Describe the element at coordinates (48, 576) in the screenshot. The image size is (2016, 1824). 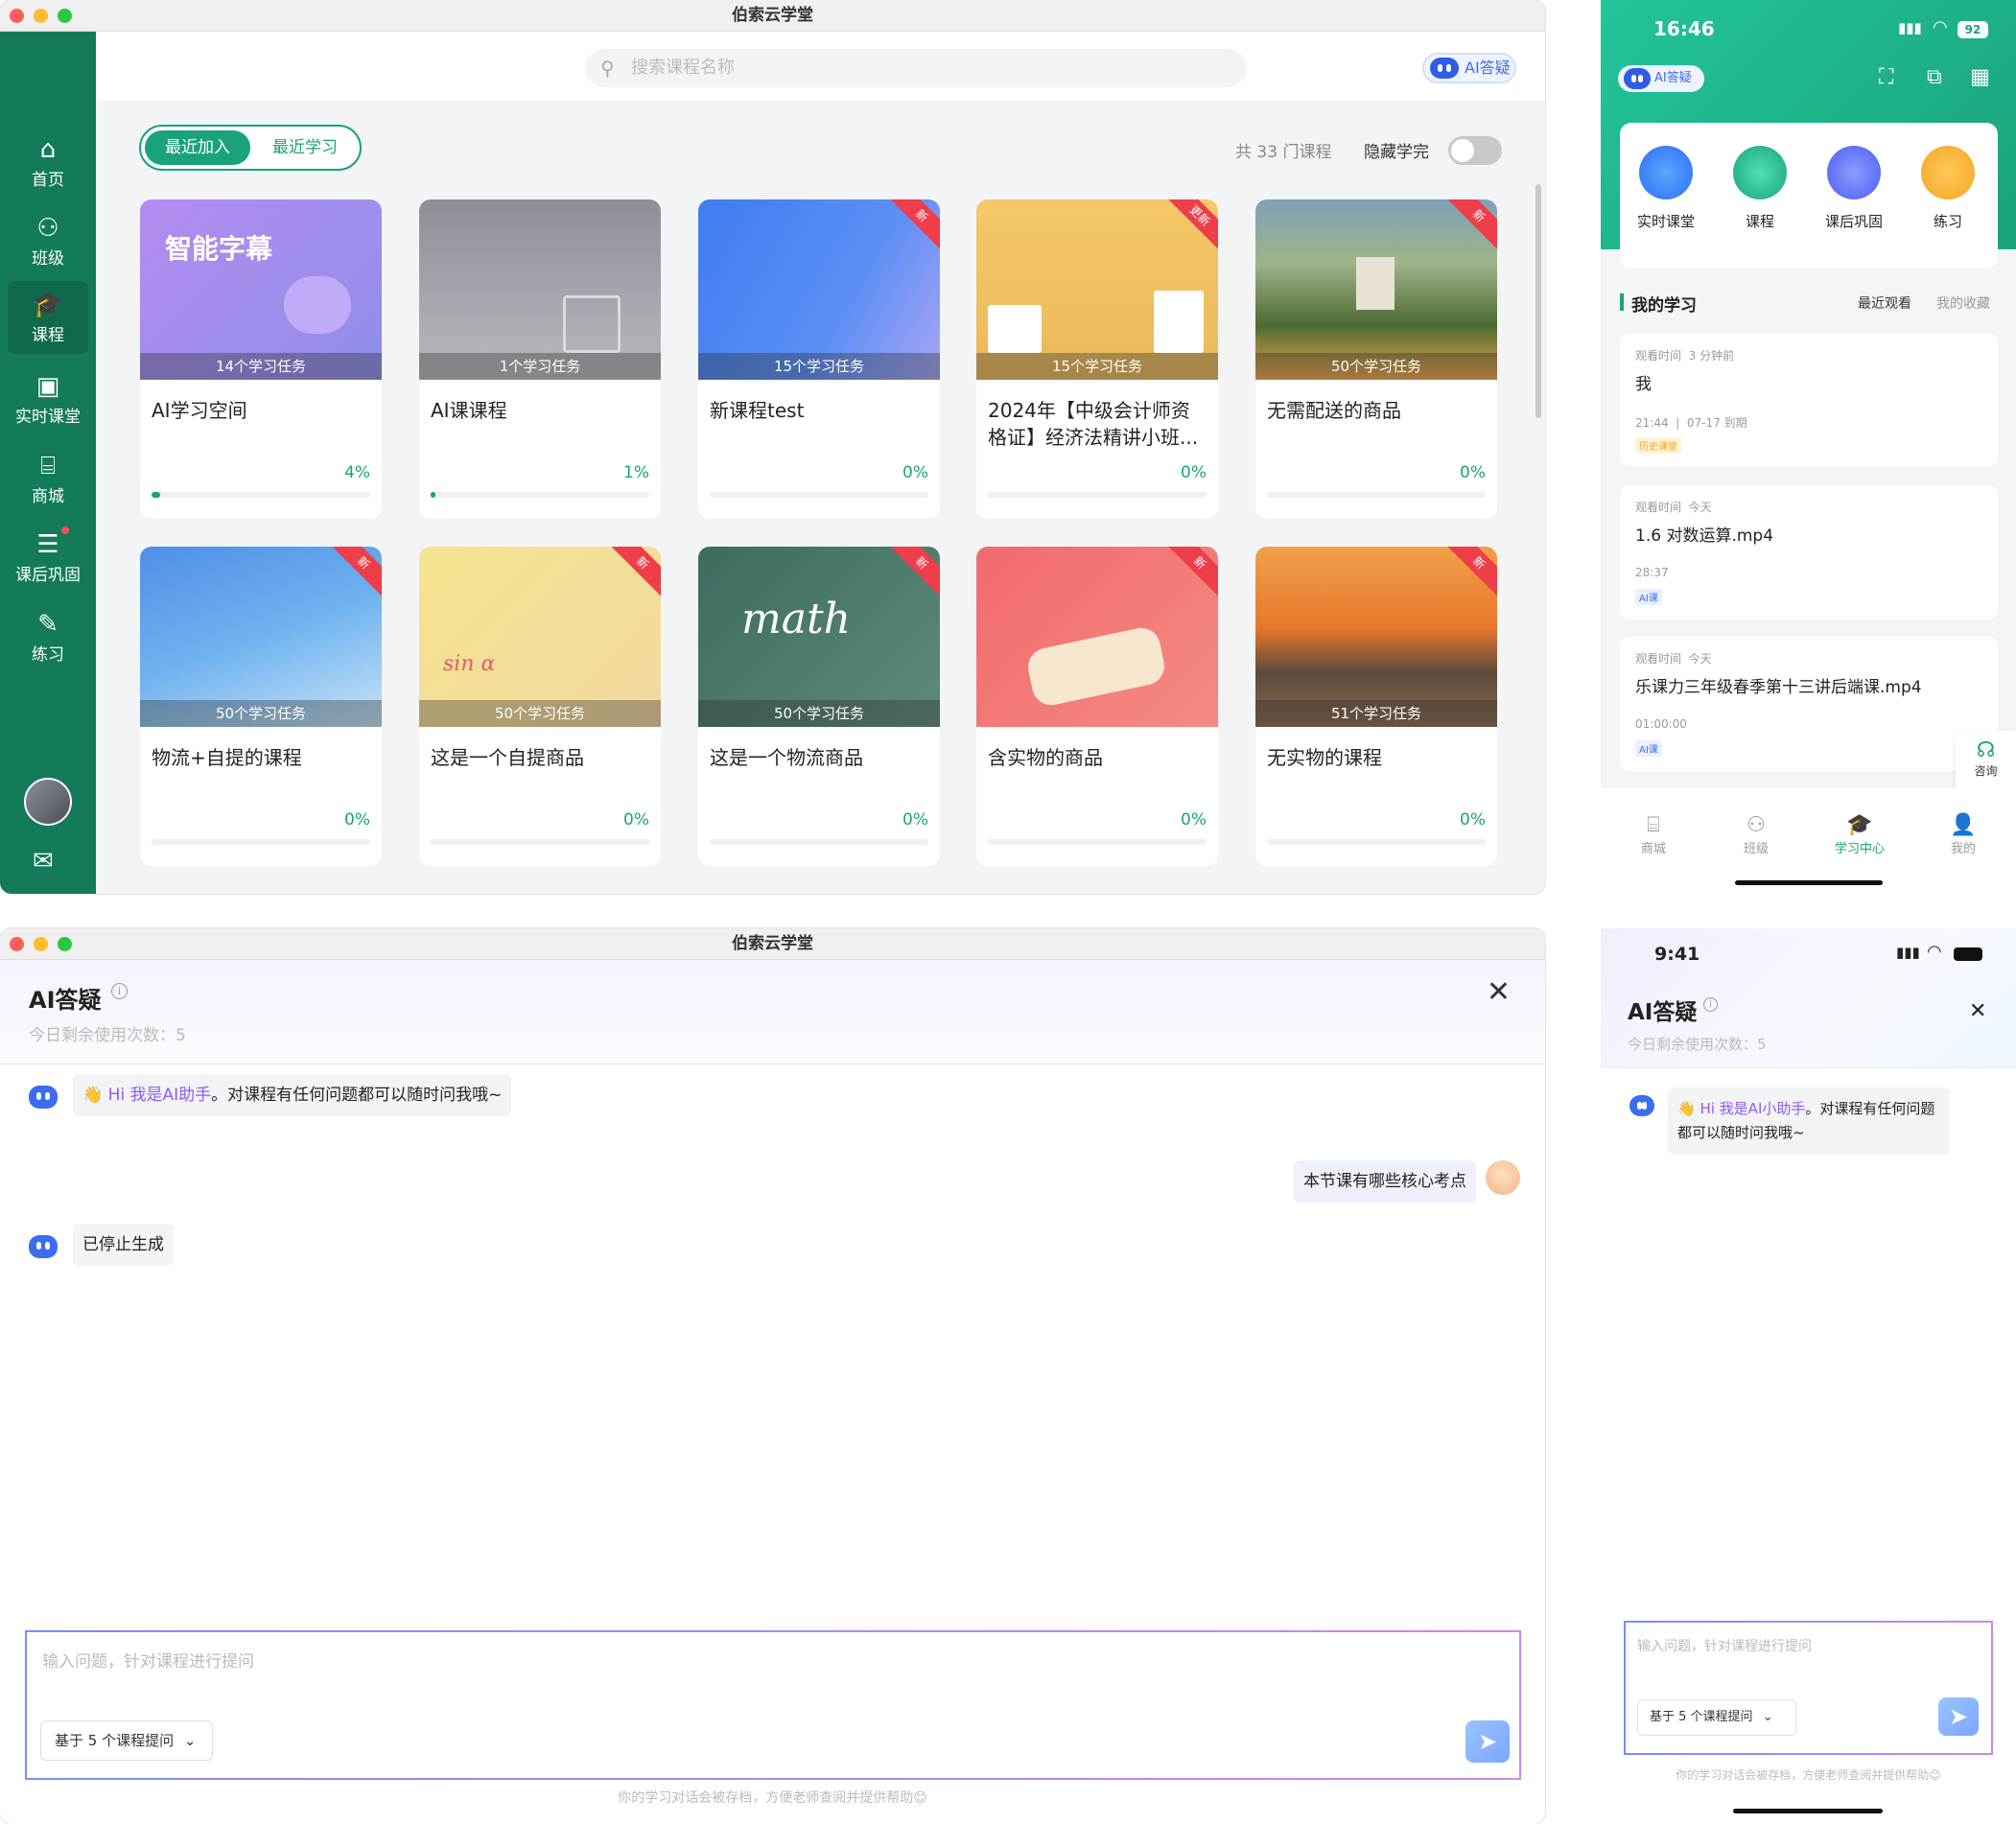
I see `sidebar-item-label: 课后巩固` at that location.